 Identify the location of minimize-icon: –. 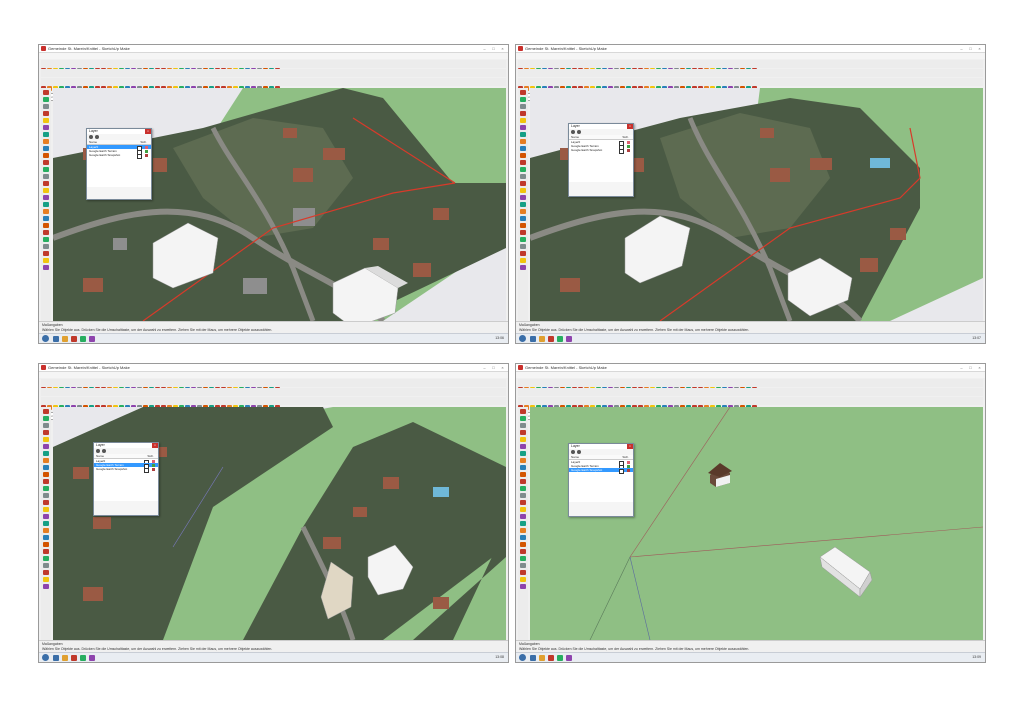
(484, 48).